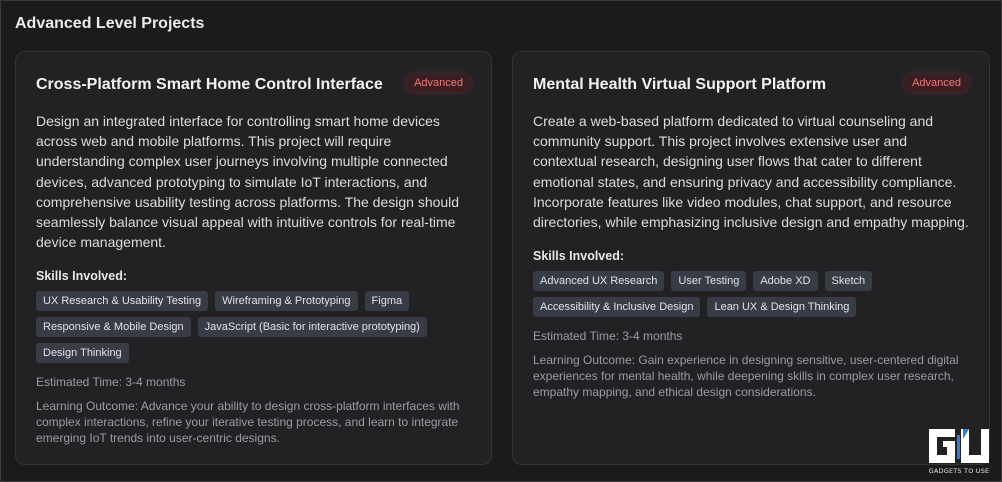 The image size is (1002, 482). I want to click on skill-chip: UX Research & Usability Testing, so click(122, 301).